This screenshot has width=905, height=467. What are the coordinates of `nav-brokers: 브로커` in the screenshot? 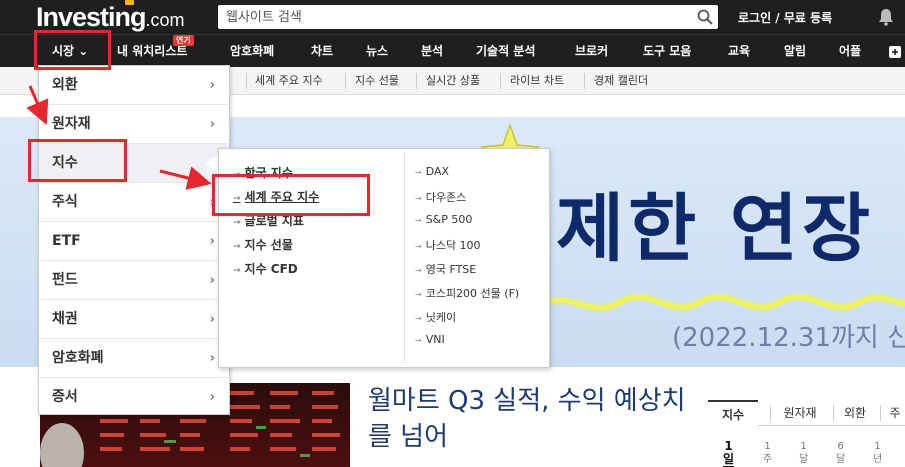 It's located at (591, 51).